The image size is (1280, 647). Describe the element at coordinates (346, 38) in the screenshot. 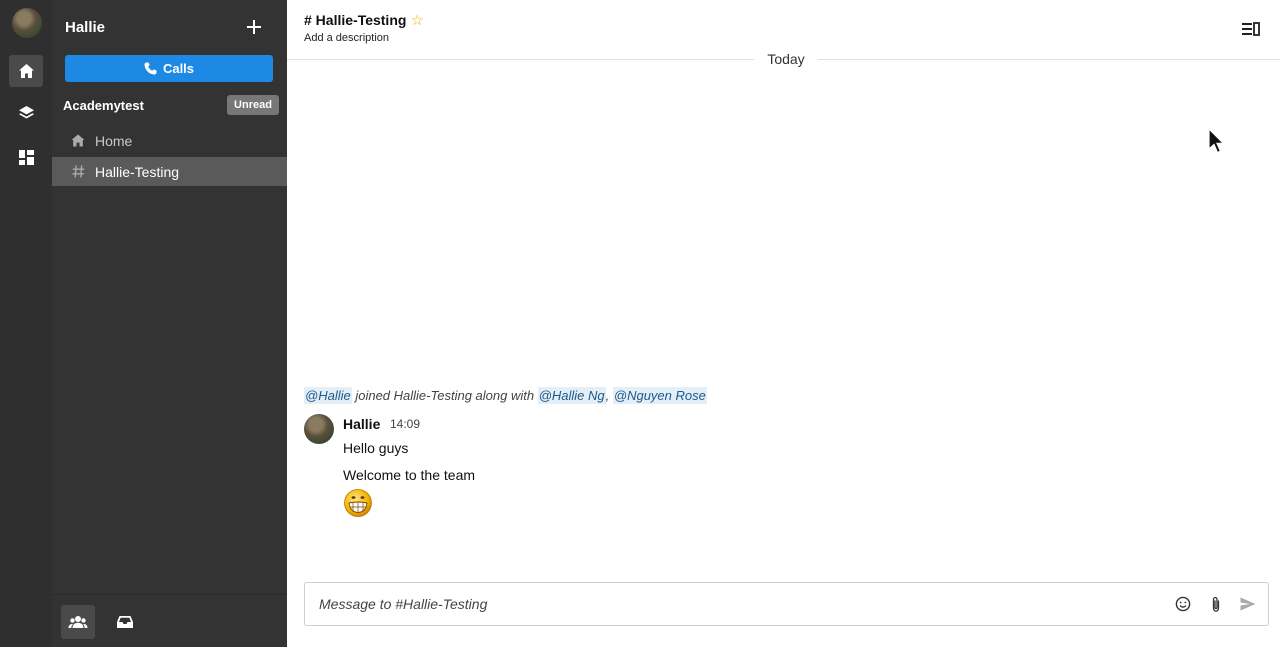

I see `channel-description: Add a description` at that location.